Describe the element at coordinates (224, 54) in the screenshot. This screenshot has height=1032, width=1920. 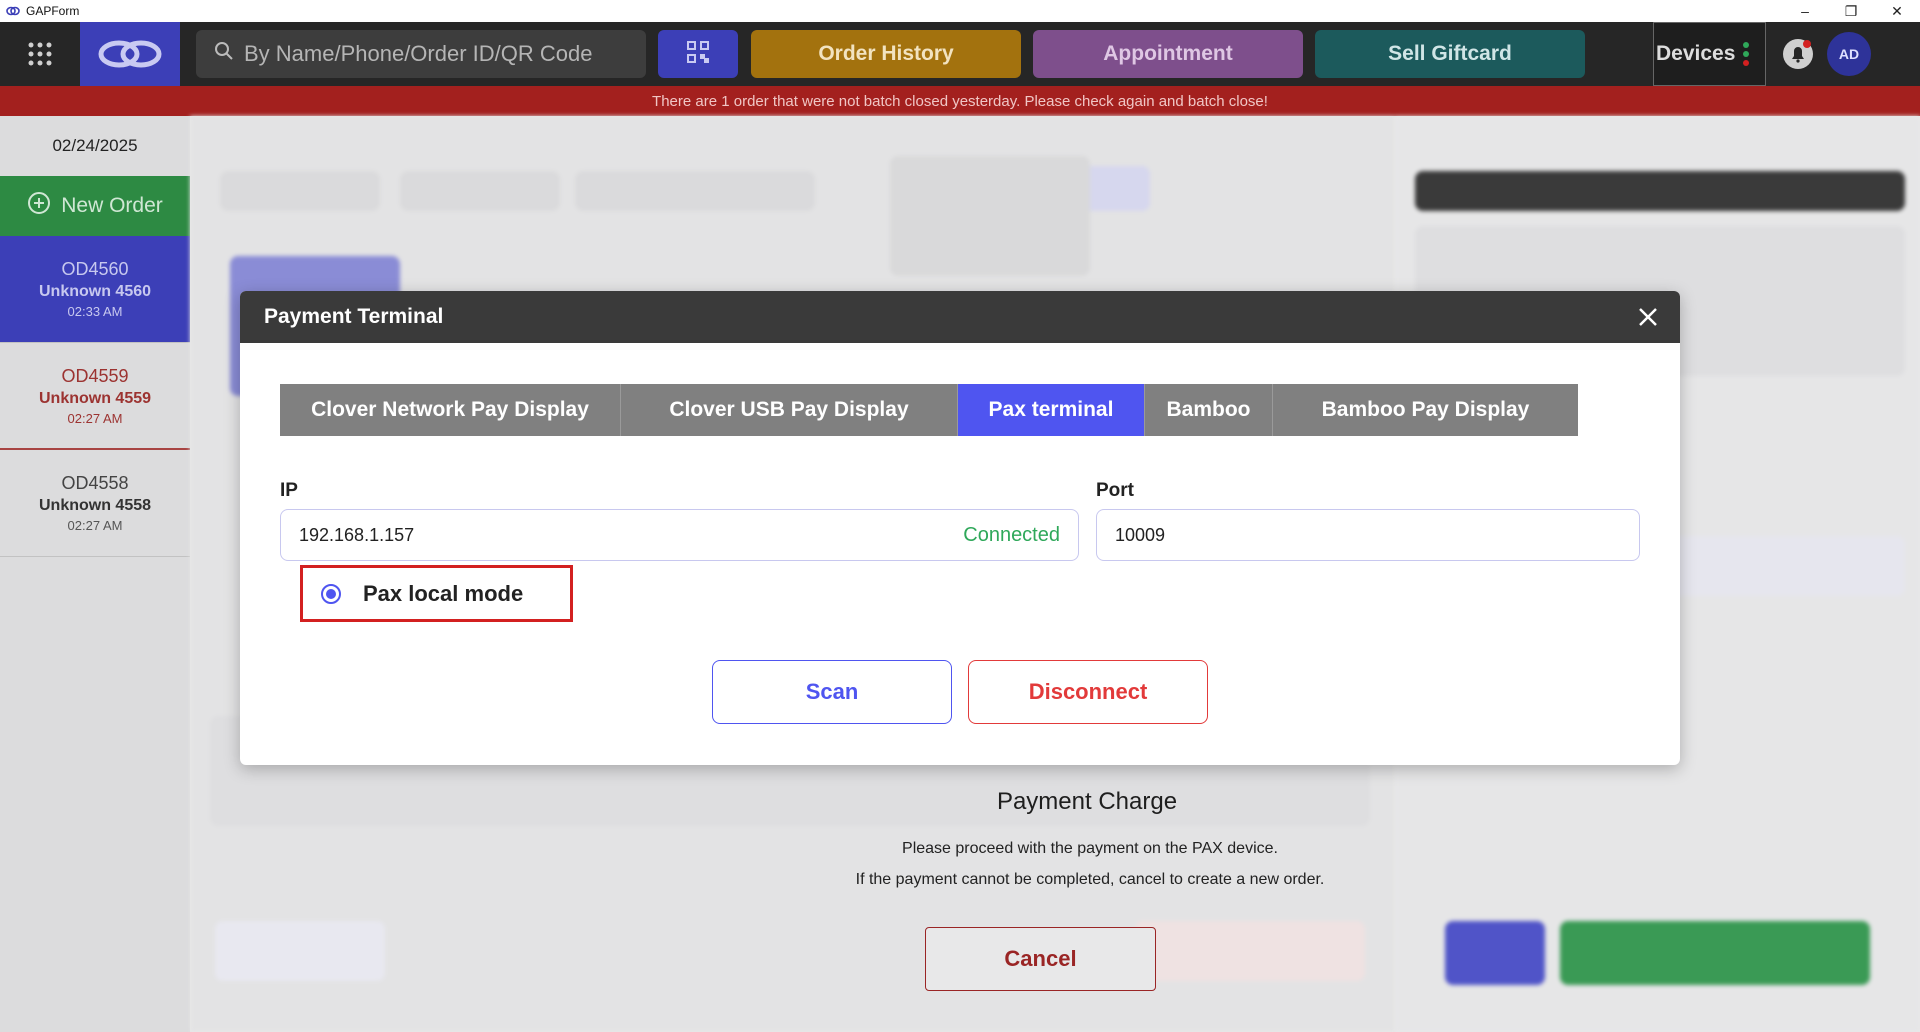
I see `search-icon` at that location.